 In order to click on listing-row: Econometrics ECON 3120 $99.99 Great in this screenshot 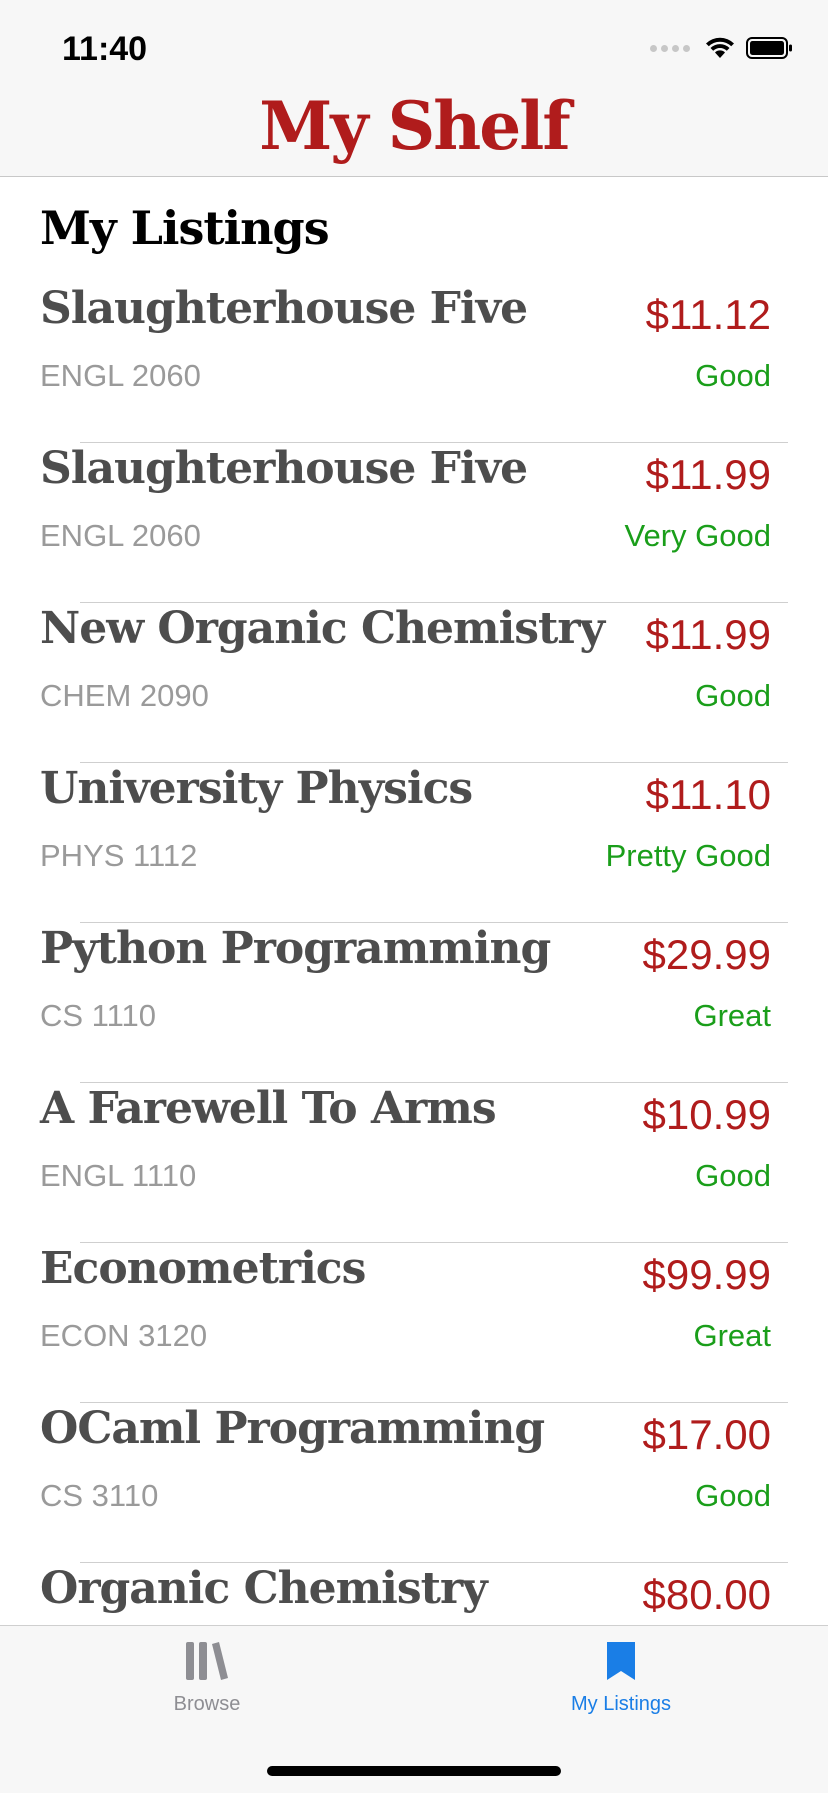, I will do `click(414, 1323)`.